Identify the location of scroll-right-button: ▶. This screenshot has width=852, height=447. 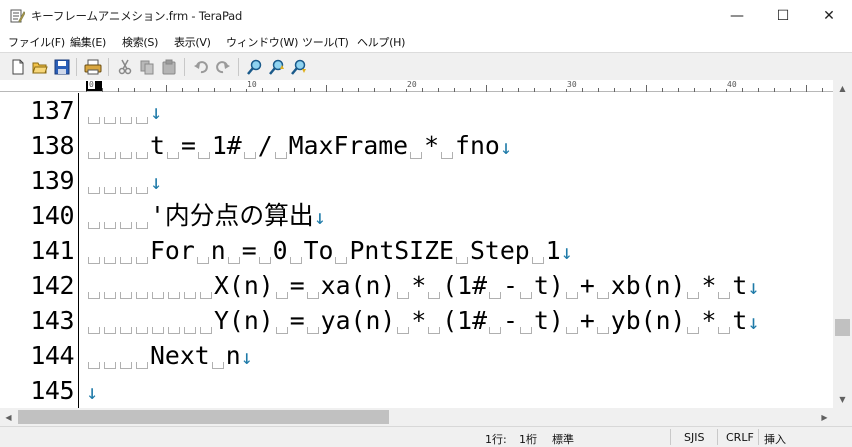
(824, 417).